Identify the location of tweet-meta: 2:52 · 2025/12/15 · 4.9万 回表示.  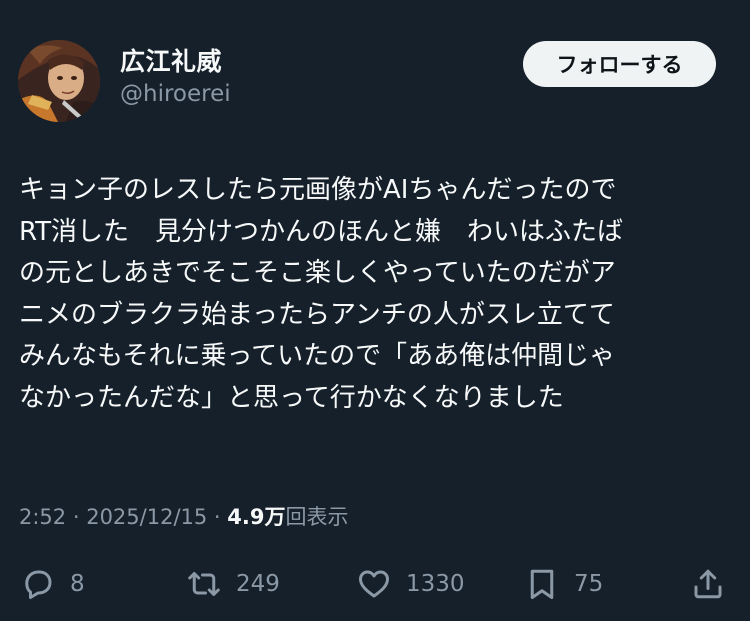
(183, 516).